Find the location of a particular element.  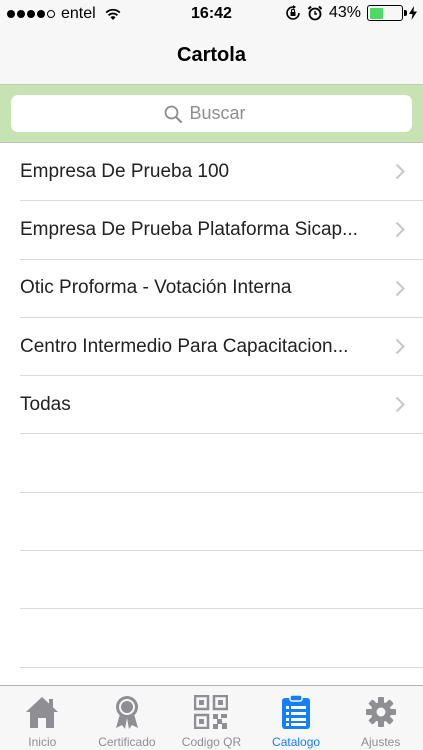

search-field is located at coordinates (211, 113).